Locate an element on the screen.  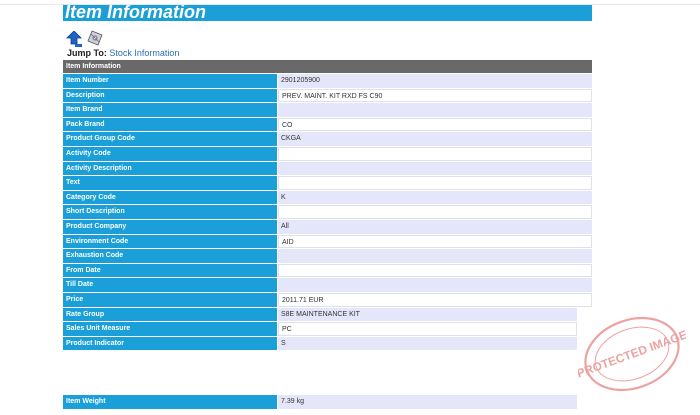
table-row: Environment Code AID is located at coordinates (327, 242).